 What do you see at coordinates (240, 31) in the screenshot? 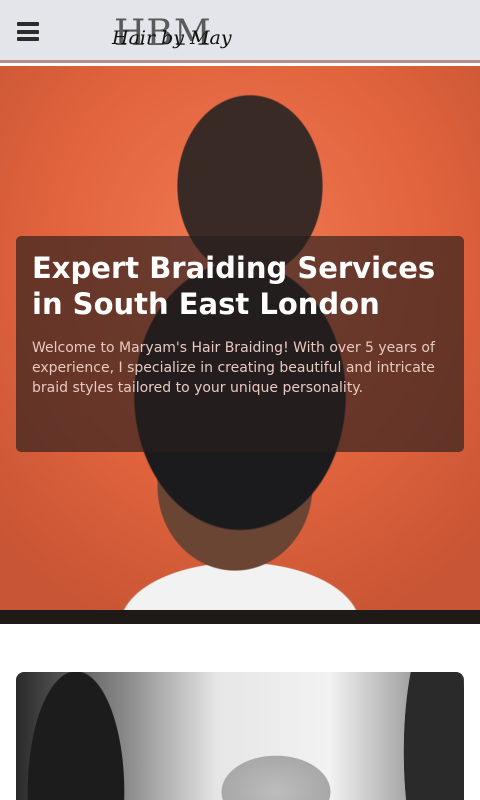
I see `site-header: HBM Hair by May` at bounding box center [240, 31].